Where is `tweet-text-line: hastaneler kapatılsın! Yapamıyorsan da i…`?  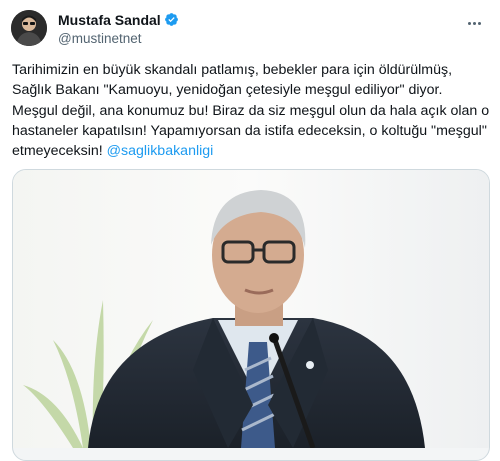 tweet-text-line: hastaneler kapatılsın! Yapamıyorsan da i… is located at coordinates (249, 130).